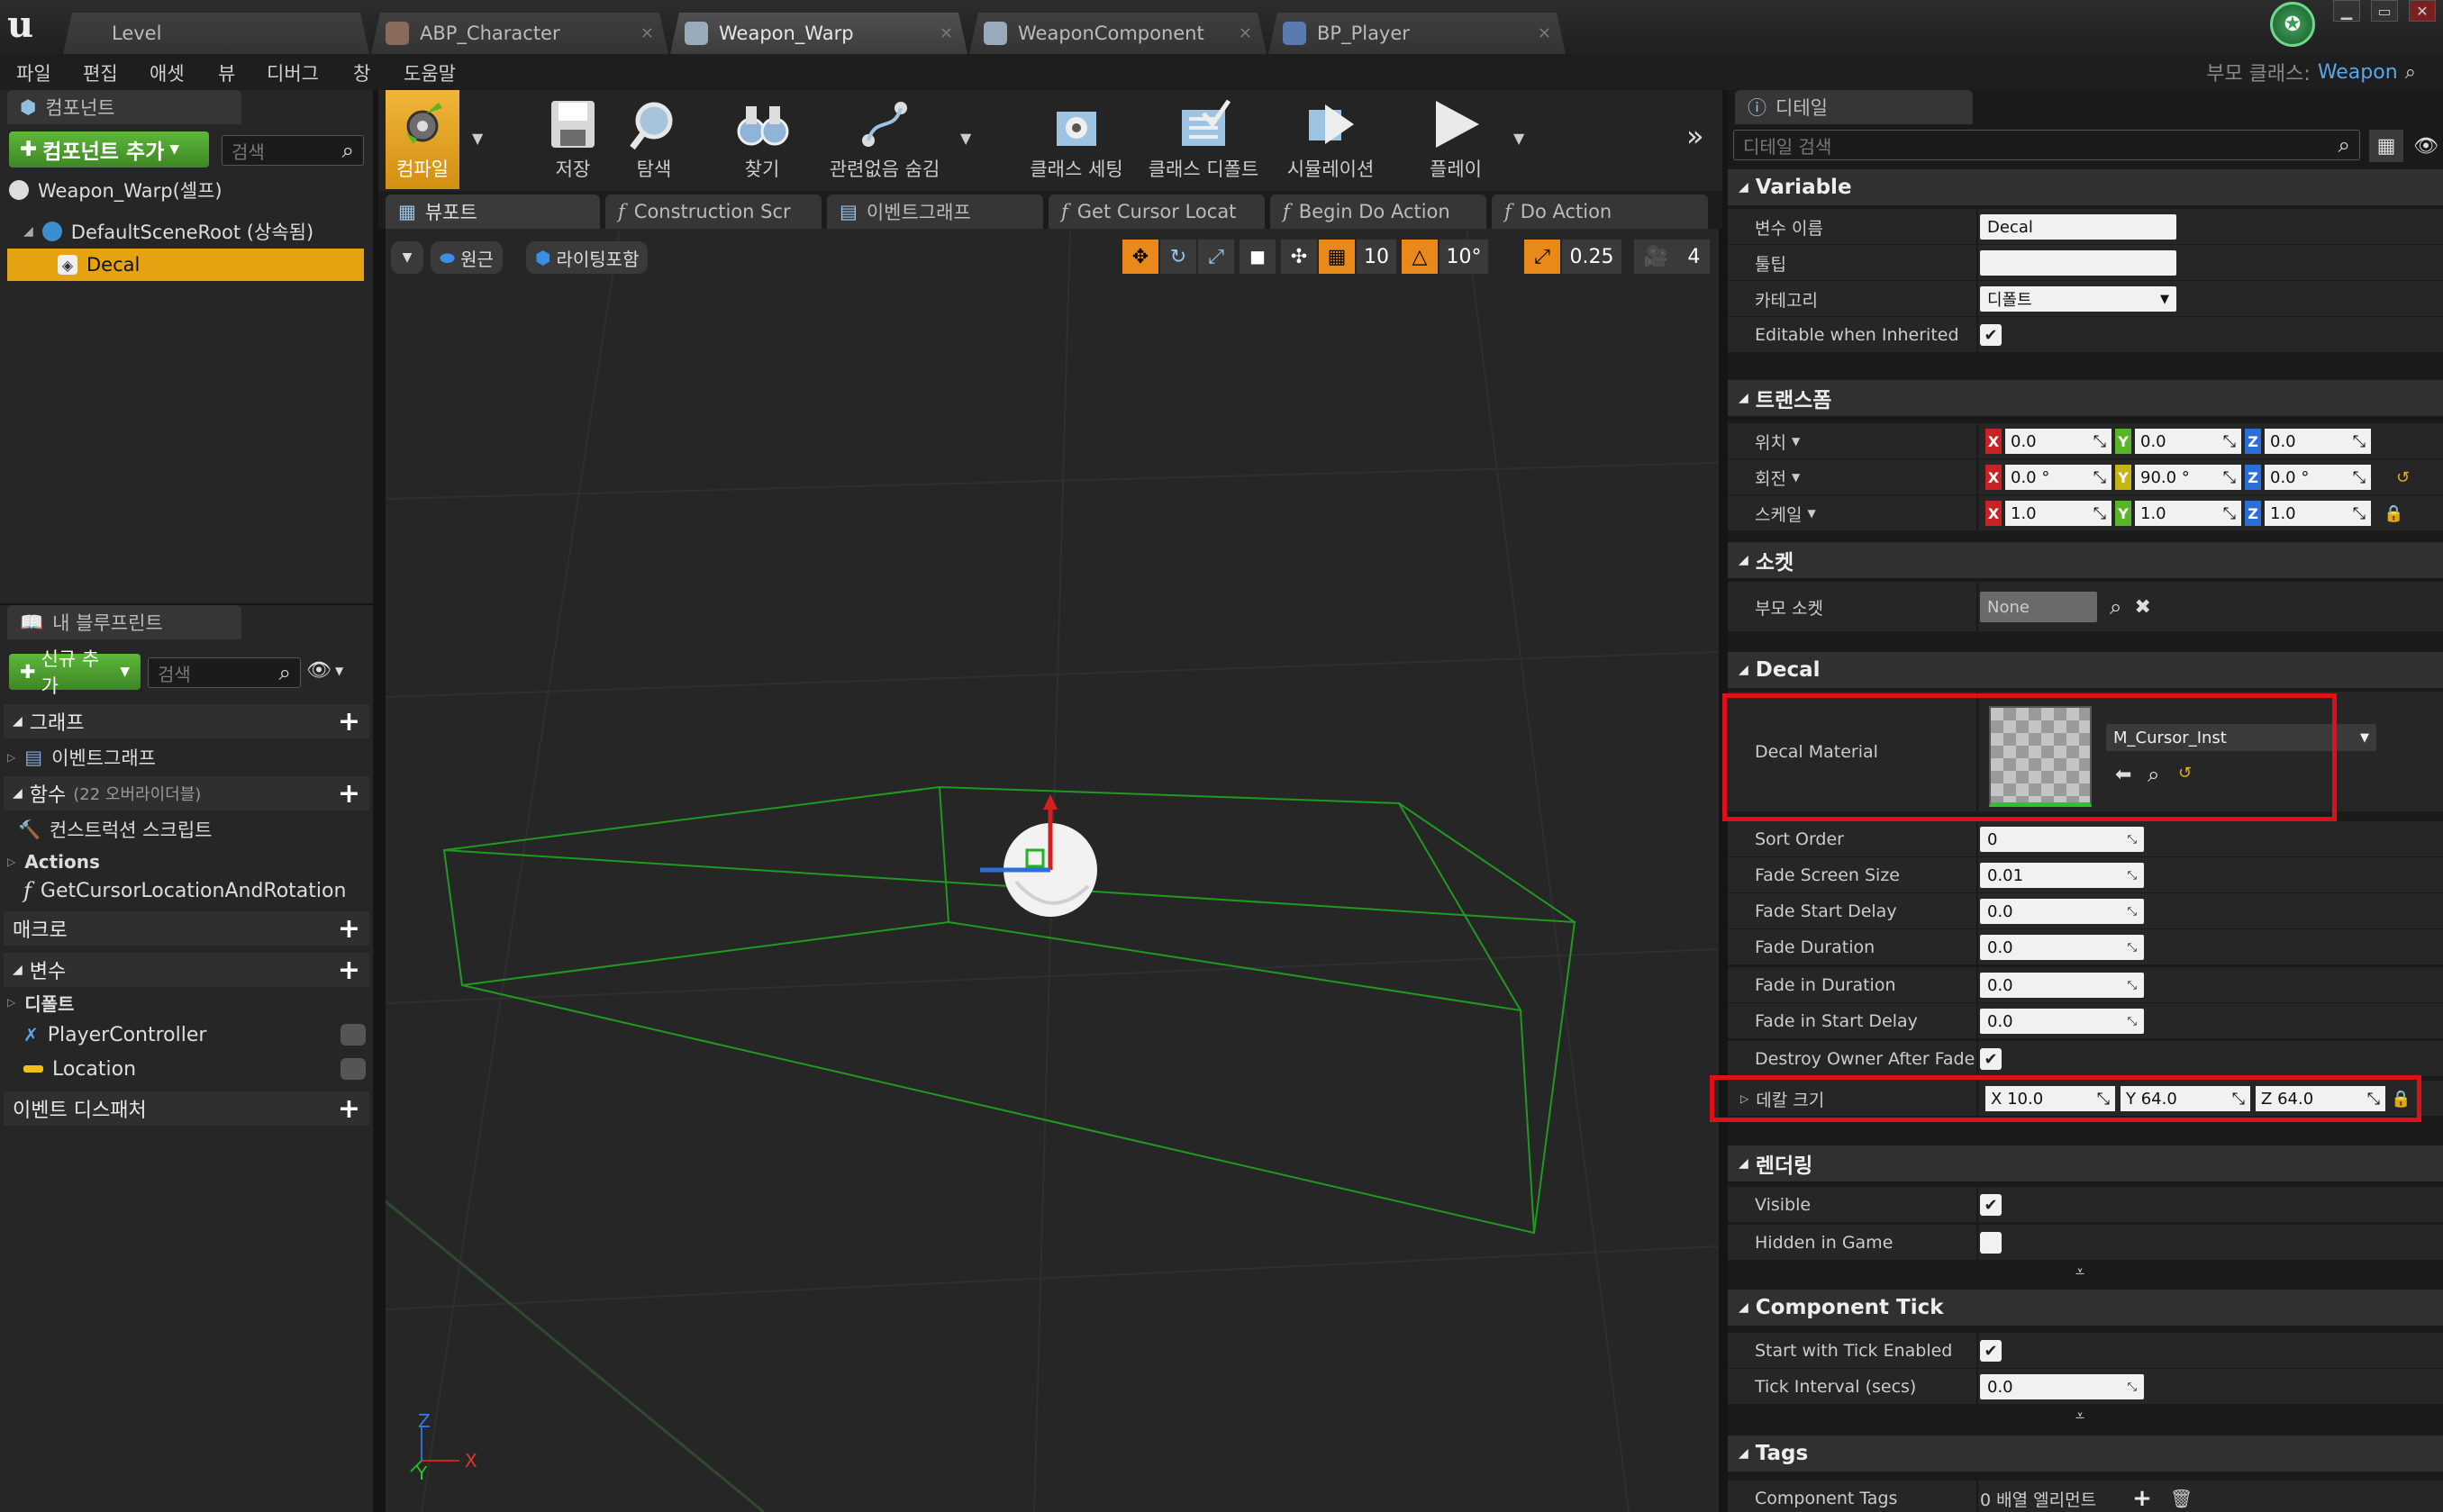  Describe the element at coordinates (199, 231) in the screenshot. I see `component-root-row: ◢ DefaultSceneRoot (상속됨)` at that location.